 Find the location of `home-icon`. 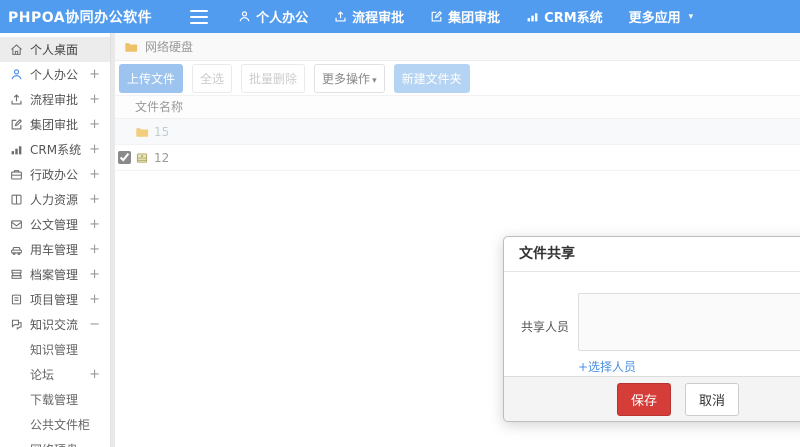

home-icon is located at coordinates (16, 49).